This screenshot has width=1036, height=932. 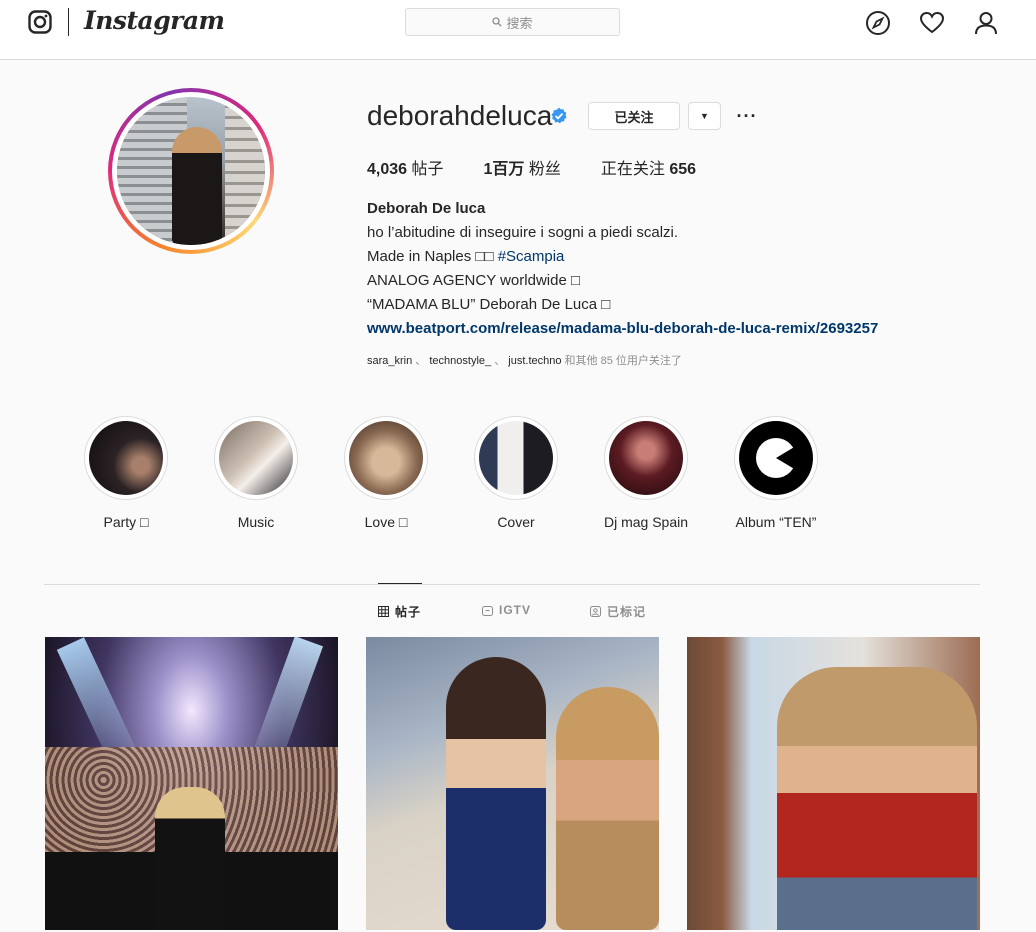 I want to click on highlight-album-ten: Album “TEN”, so click(x=776, y=473).